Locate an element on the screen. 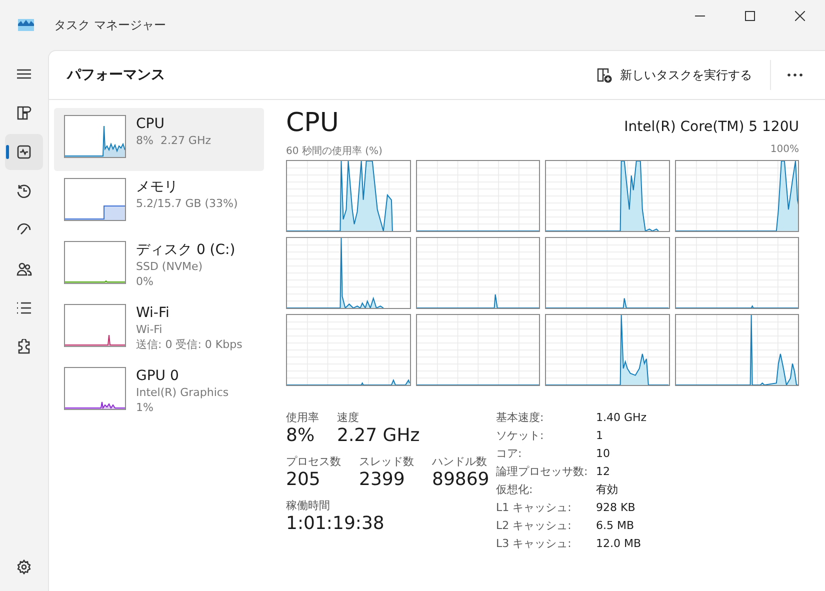 This screenshot has height=591, width=825. device-item: CPU 8% 2.27 GHz is located at coordinates (159, 139).